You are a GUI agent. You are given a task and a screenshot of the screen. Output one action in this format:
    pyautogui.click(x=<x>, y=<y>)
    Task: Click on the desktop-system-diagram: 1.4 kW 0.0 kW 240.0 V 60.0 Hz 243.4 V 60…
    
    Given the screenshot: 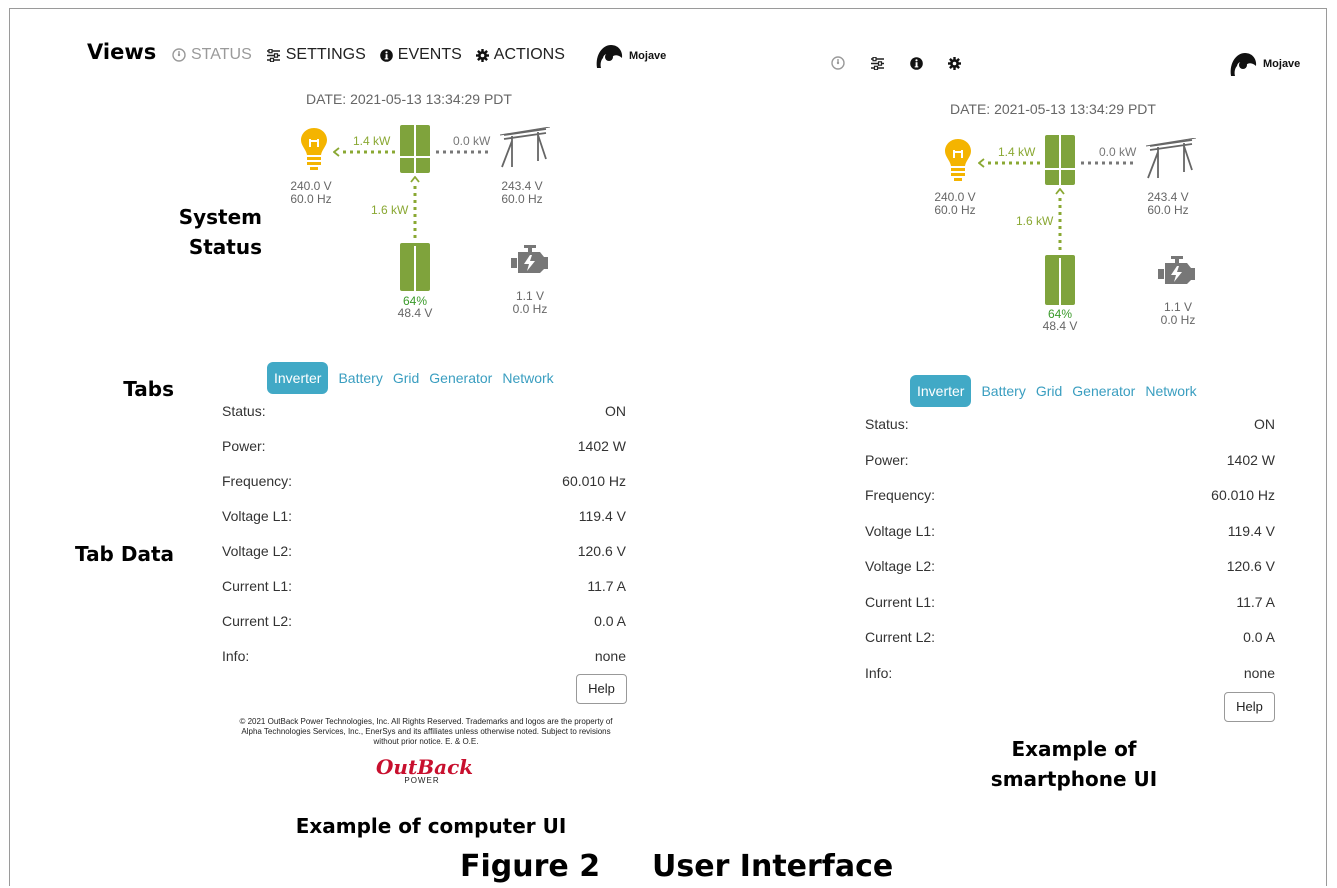 What is the action you would take?
    pyautogui.click(x=423, y=225)
    